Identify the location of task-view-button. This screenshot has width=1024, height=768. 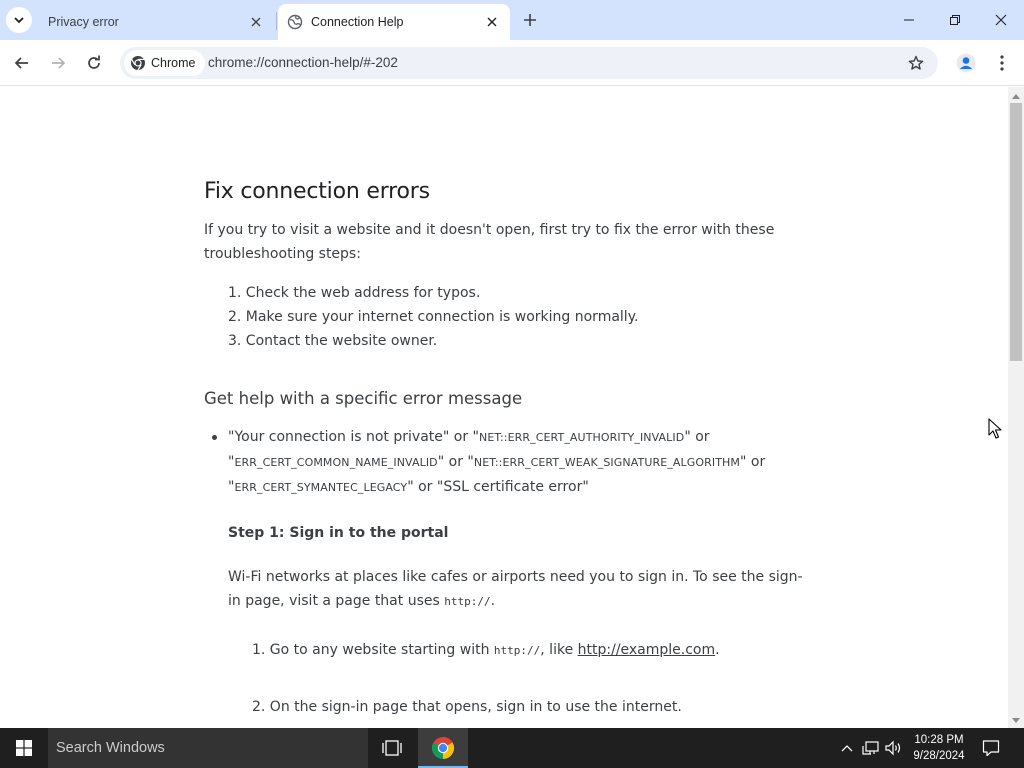
(392, 748).